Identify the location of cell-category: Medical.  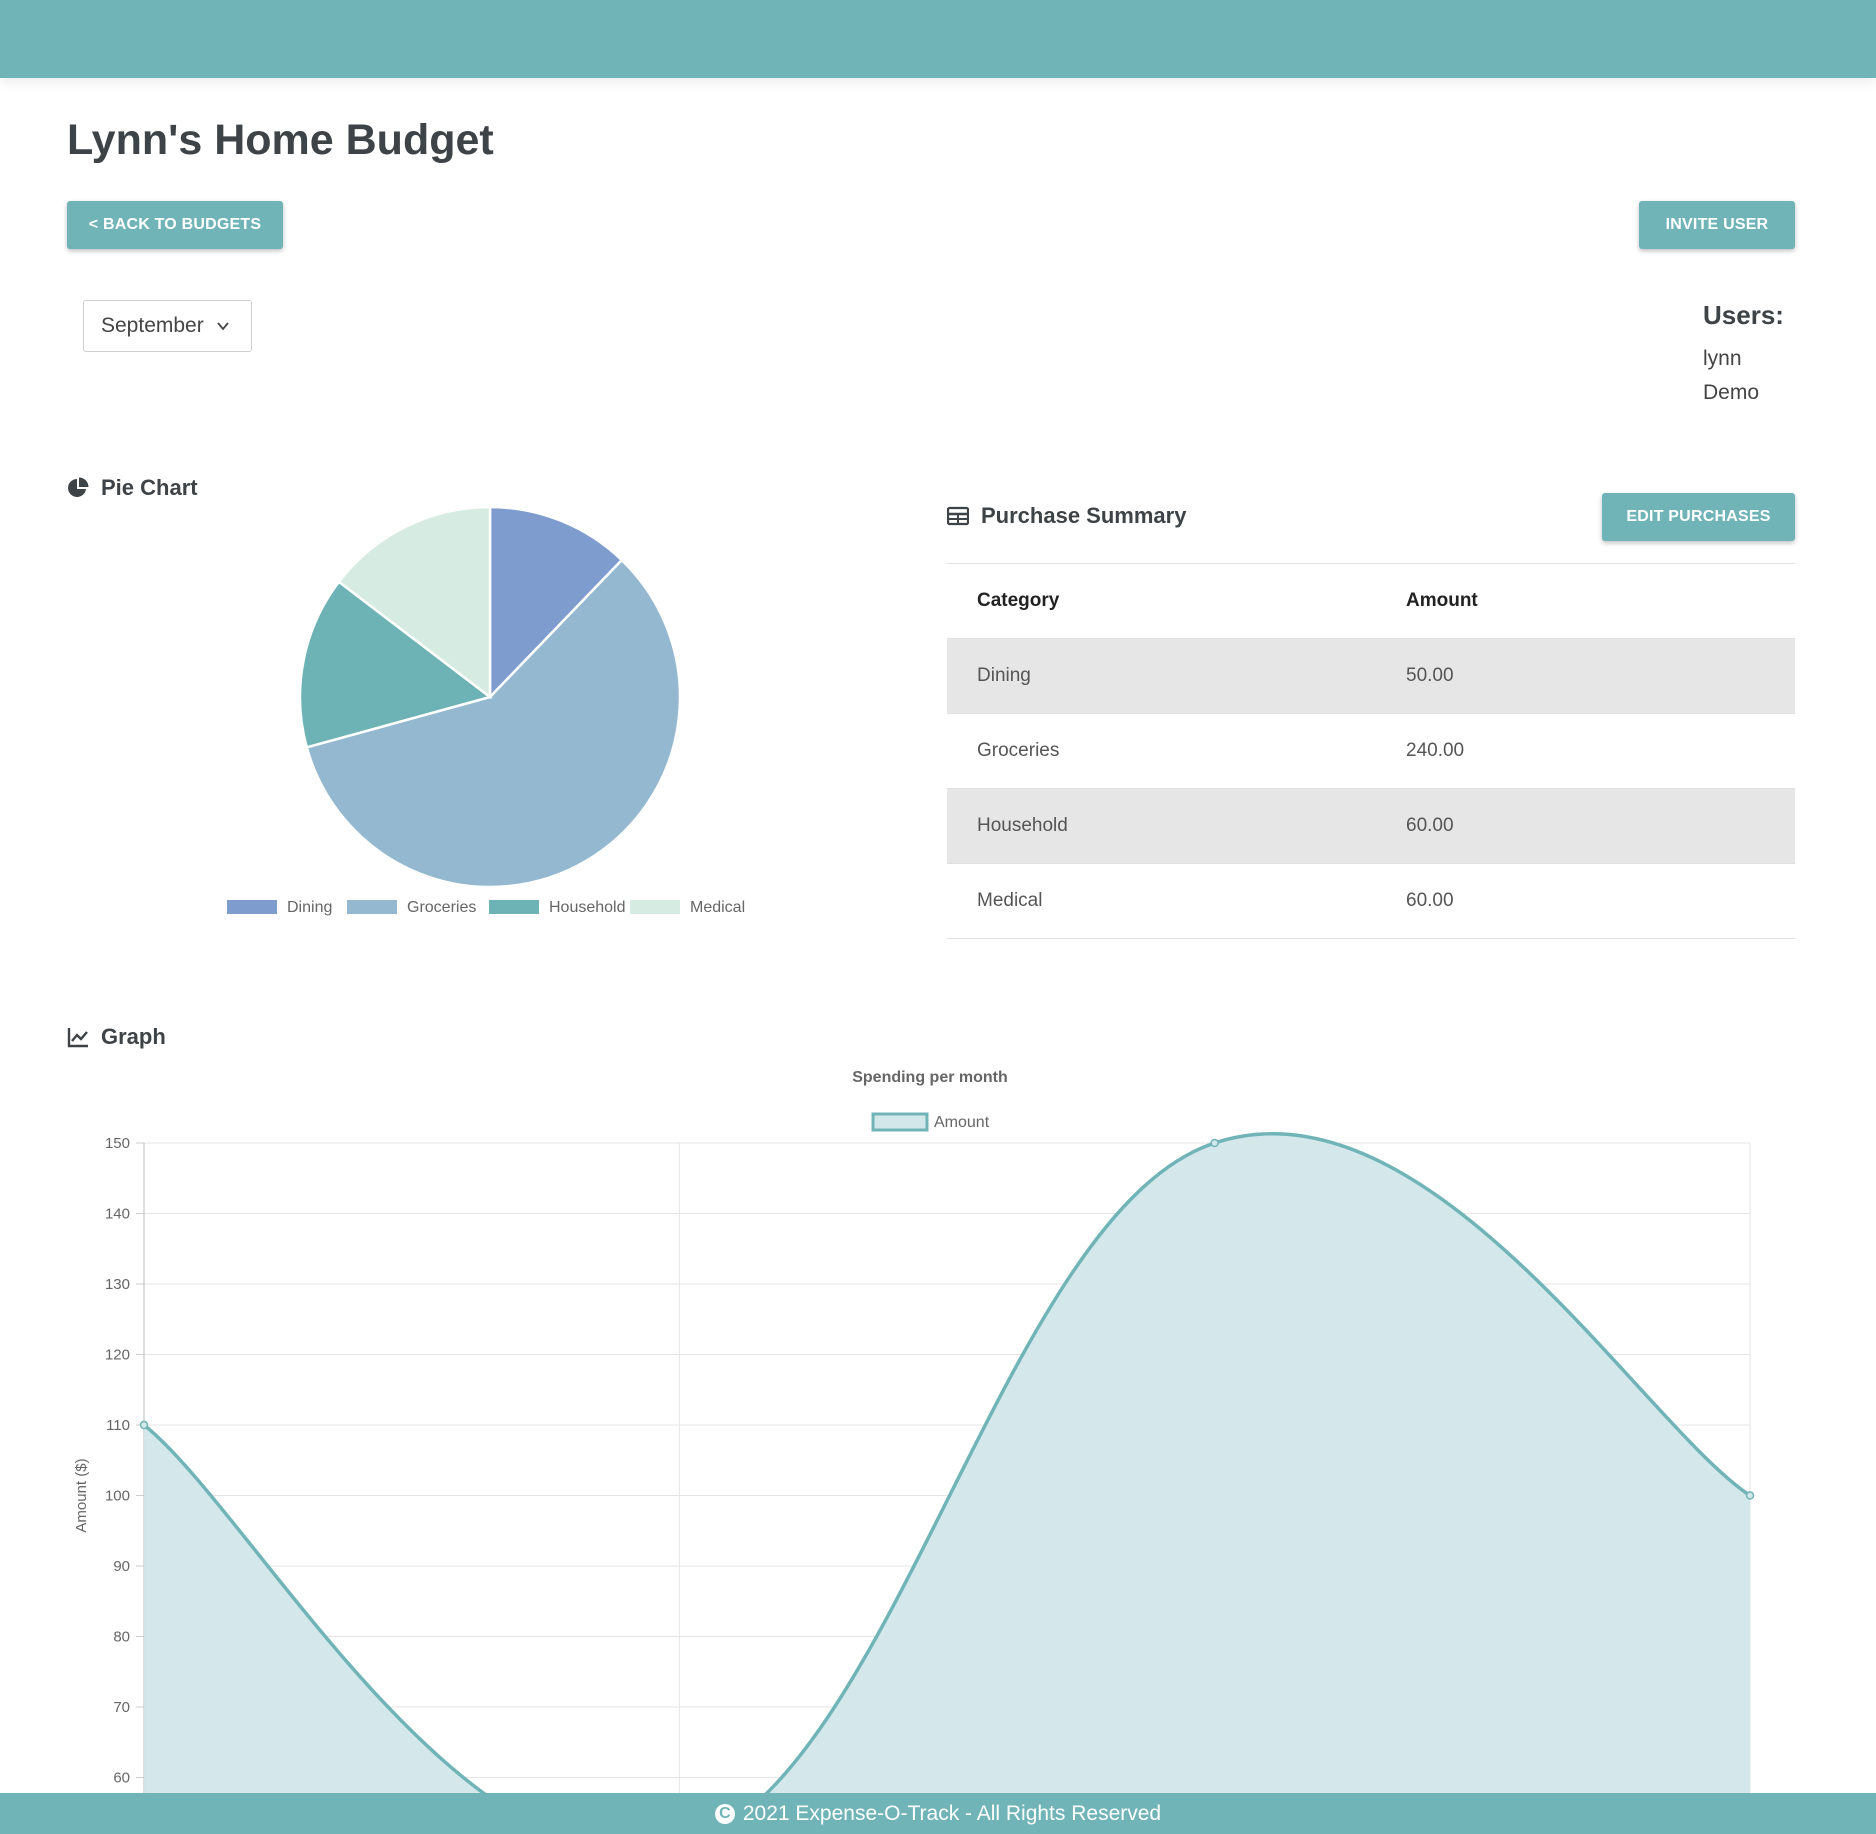
(1010, 900).